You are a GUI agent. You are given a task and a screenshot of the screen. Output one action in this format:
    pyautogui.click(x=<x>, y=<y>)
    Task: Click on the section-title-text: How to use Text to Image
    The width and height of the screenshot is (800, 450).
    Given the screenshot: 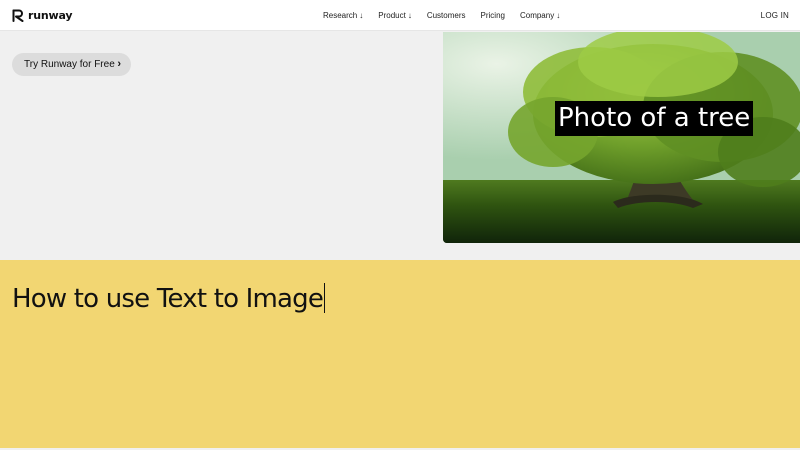 What is the action you would take?
    pyautogui.click(x=168, y=299)
    